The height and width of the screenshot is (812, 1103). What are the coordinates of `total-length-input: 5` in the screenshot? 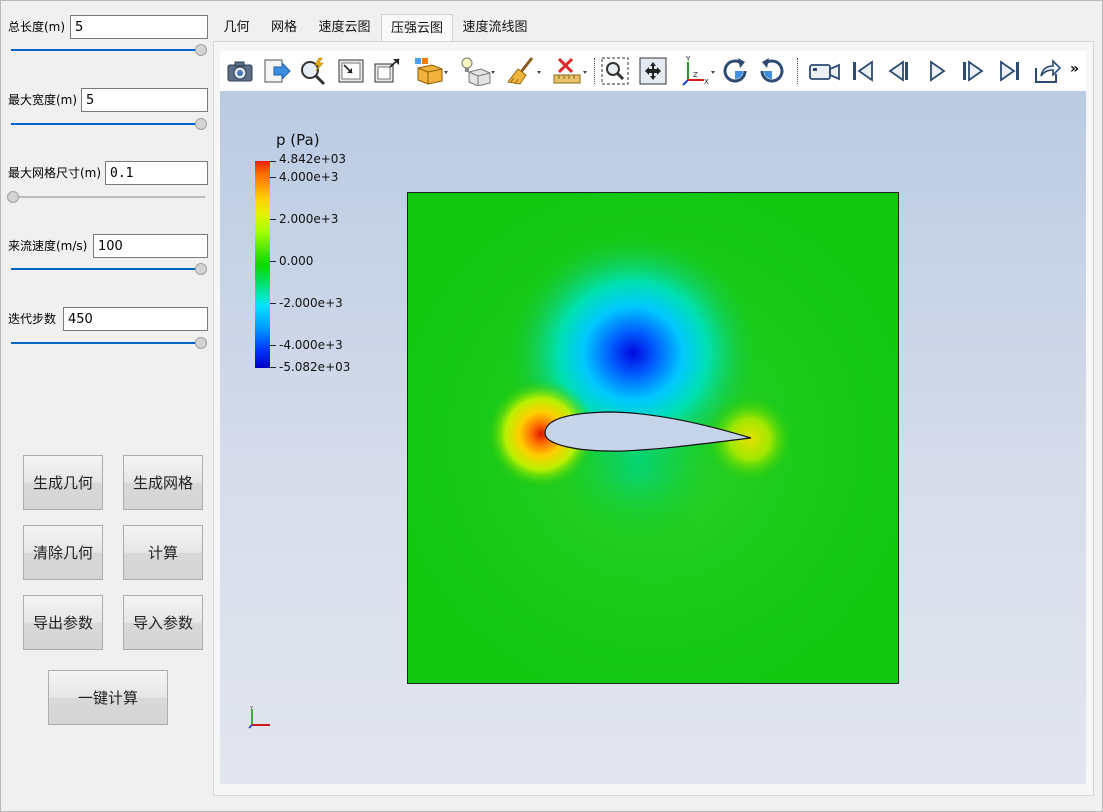 It's located at (139, 27).